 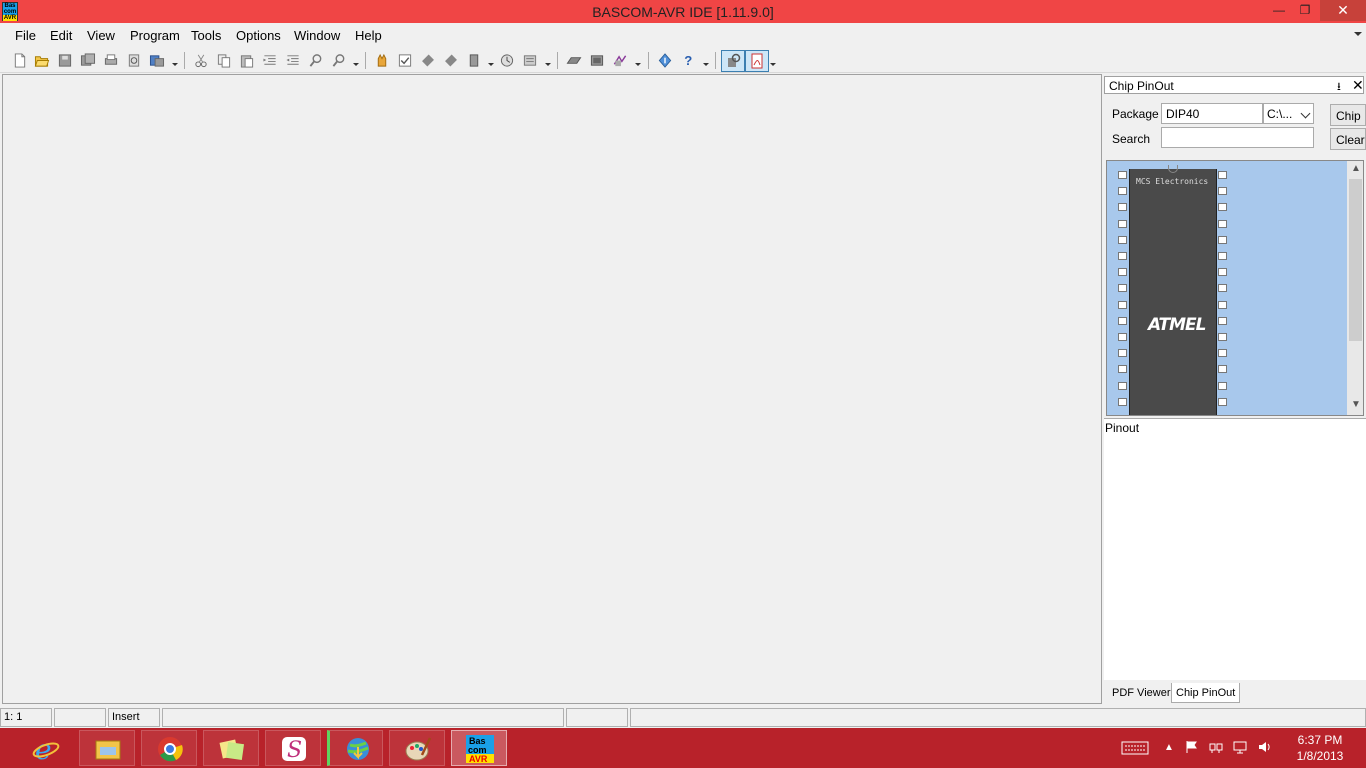 I want to click on simulate-icon, so click(x=507, y=60).